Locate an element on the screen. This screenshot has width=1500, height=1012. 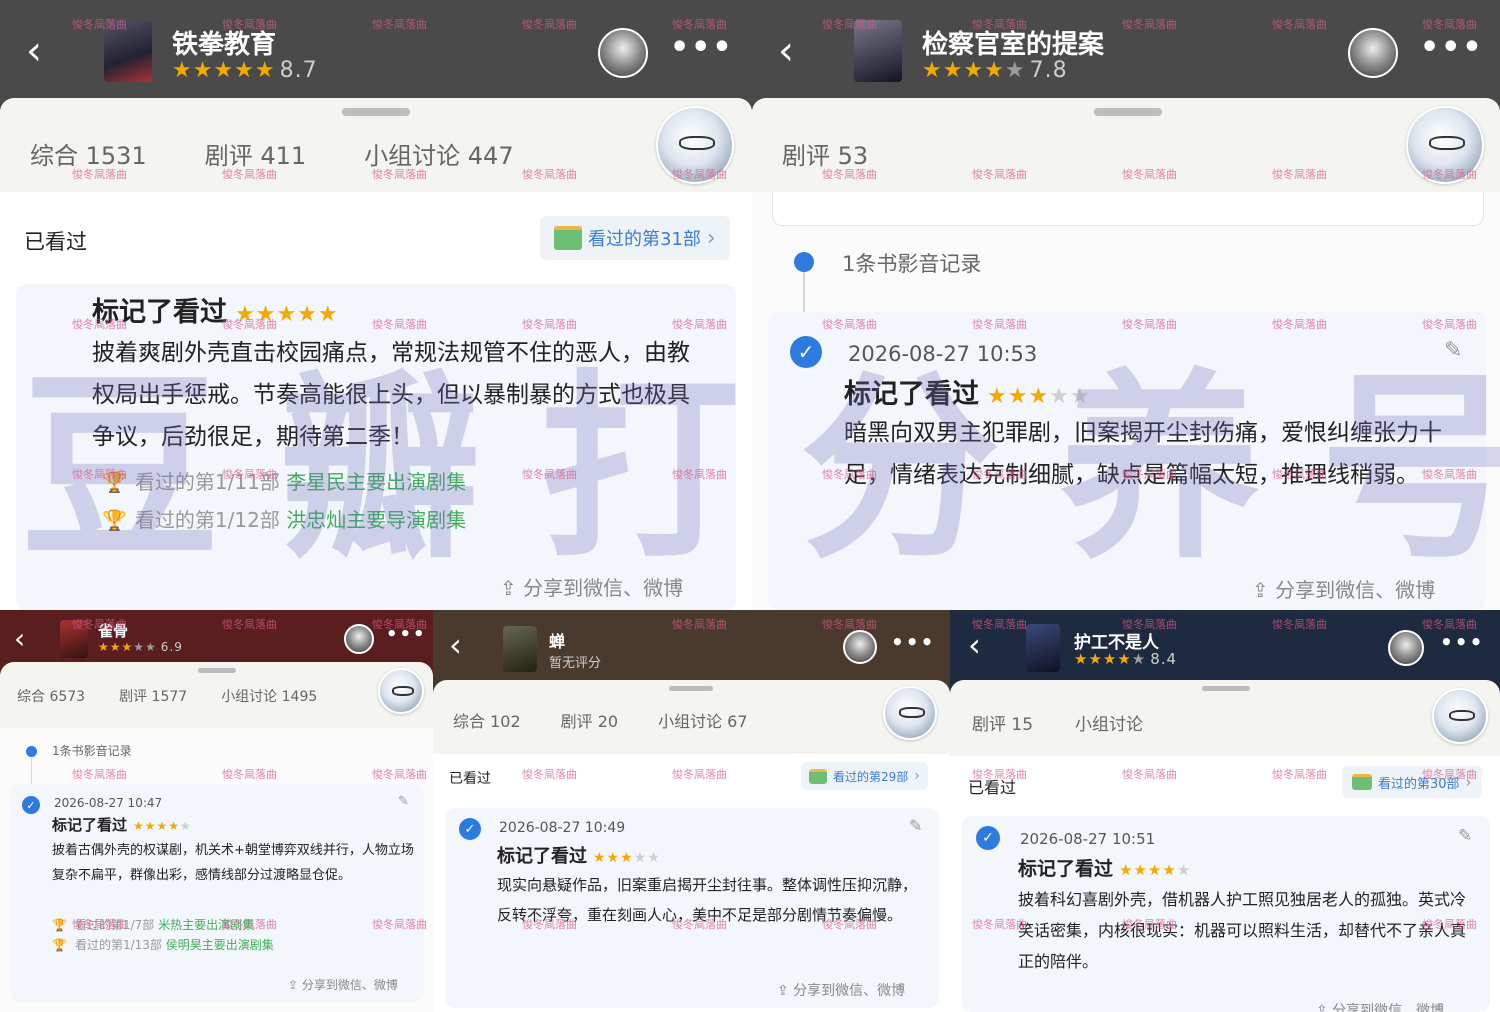
tab-reviews: 剧评 15 is located at coordinates (1002, 722).